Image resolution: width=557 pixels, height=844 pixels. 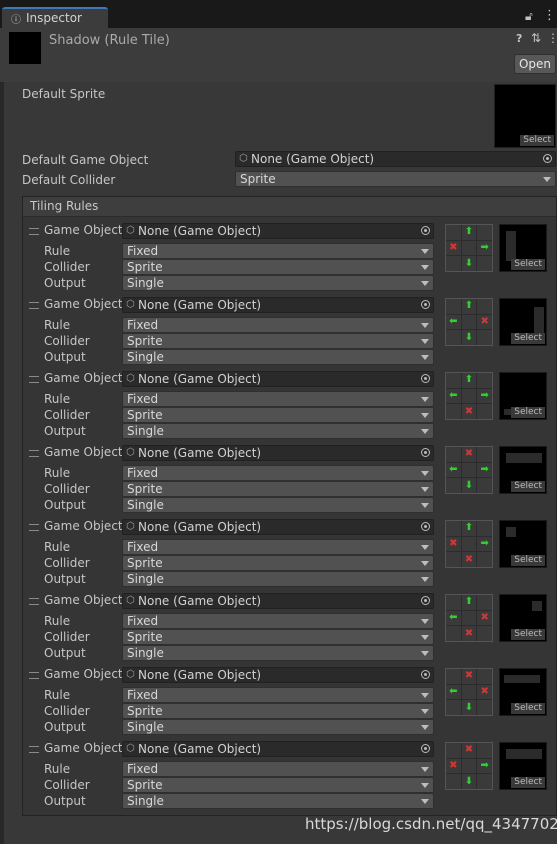 I want to click on preset-icon: ⇅, so click(x=536, y=38).